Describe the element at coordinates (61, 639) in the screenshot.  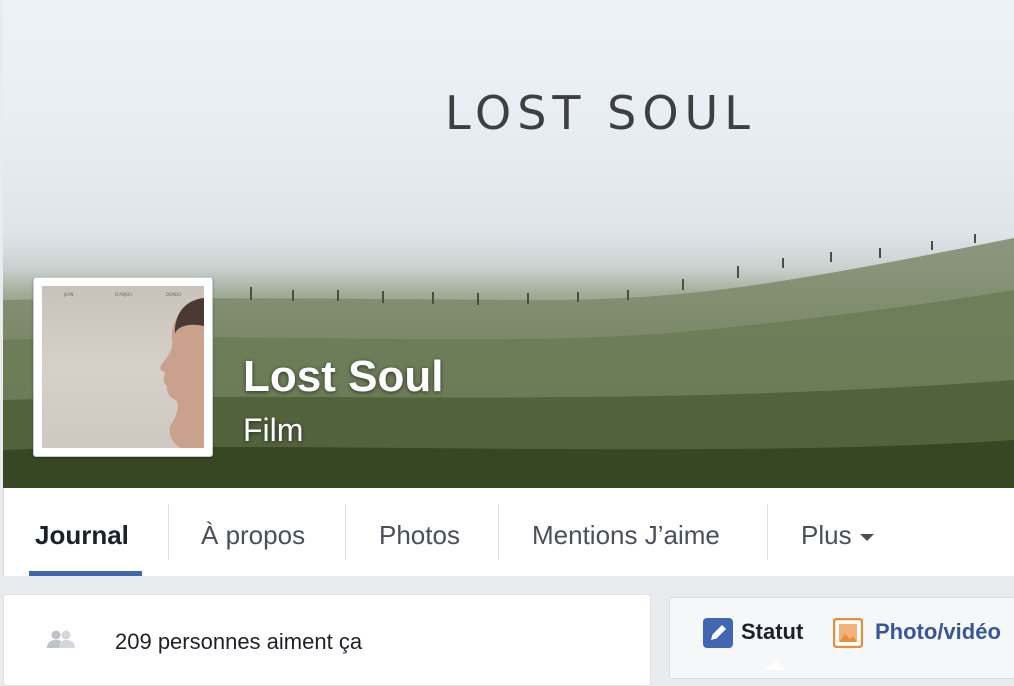
I see `people-icon` at that location.